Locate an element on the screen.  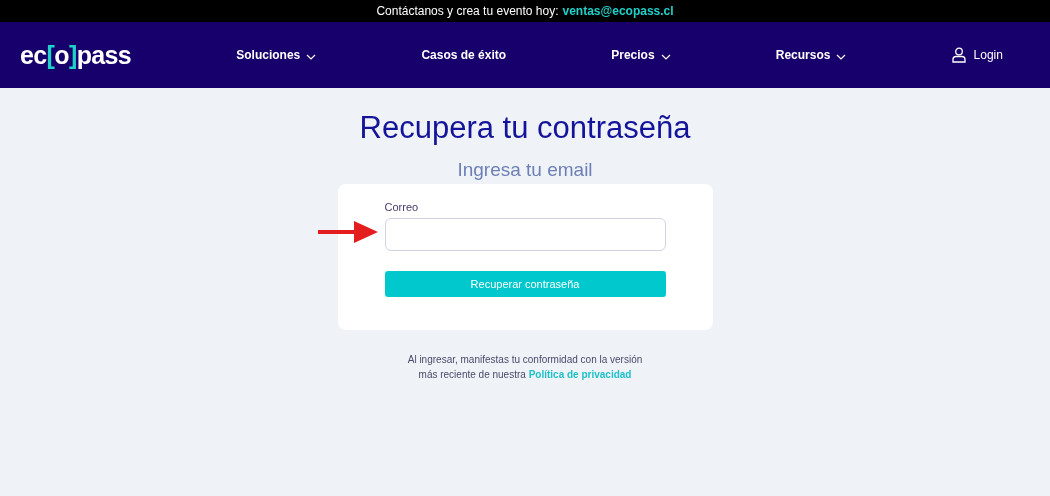
nav-link: Casos de éxito is located at coordinates (464, 55).